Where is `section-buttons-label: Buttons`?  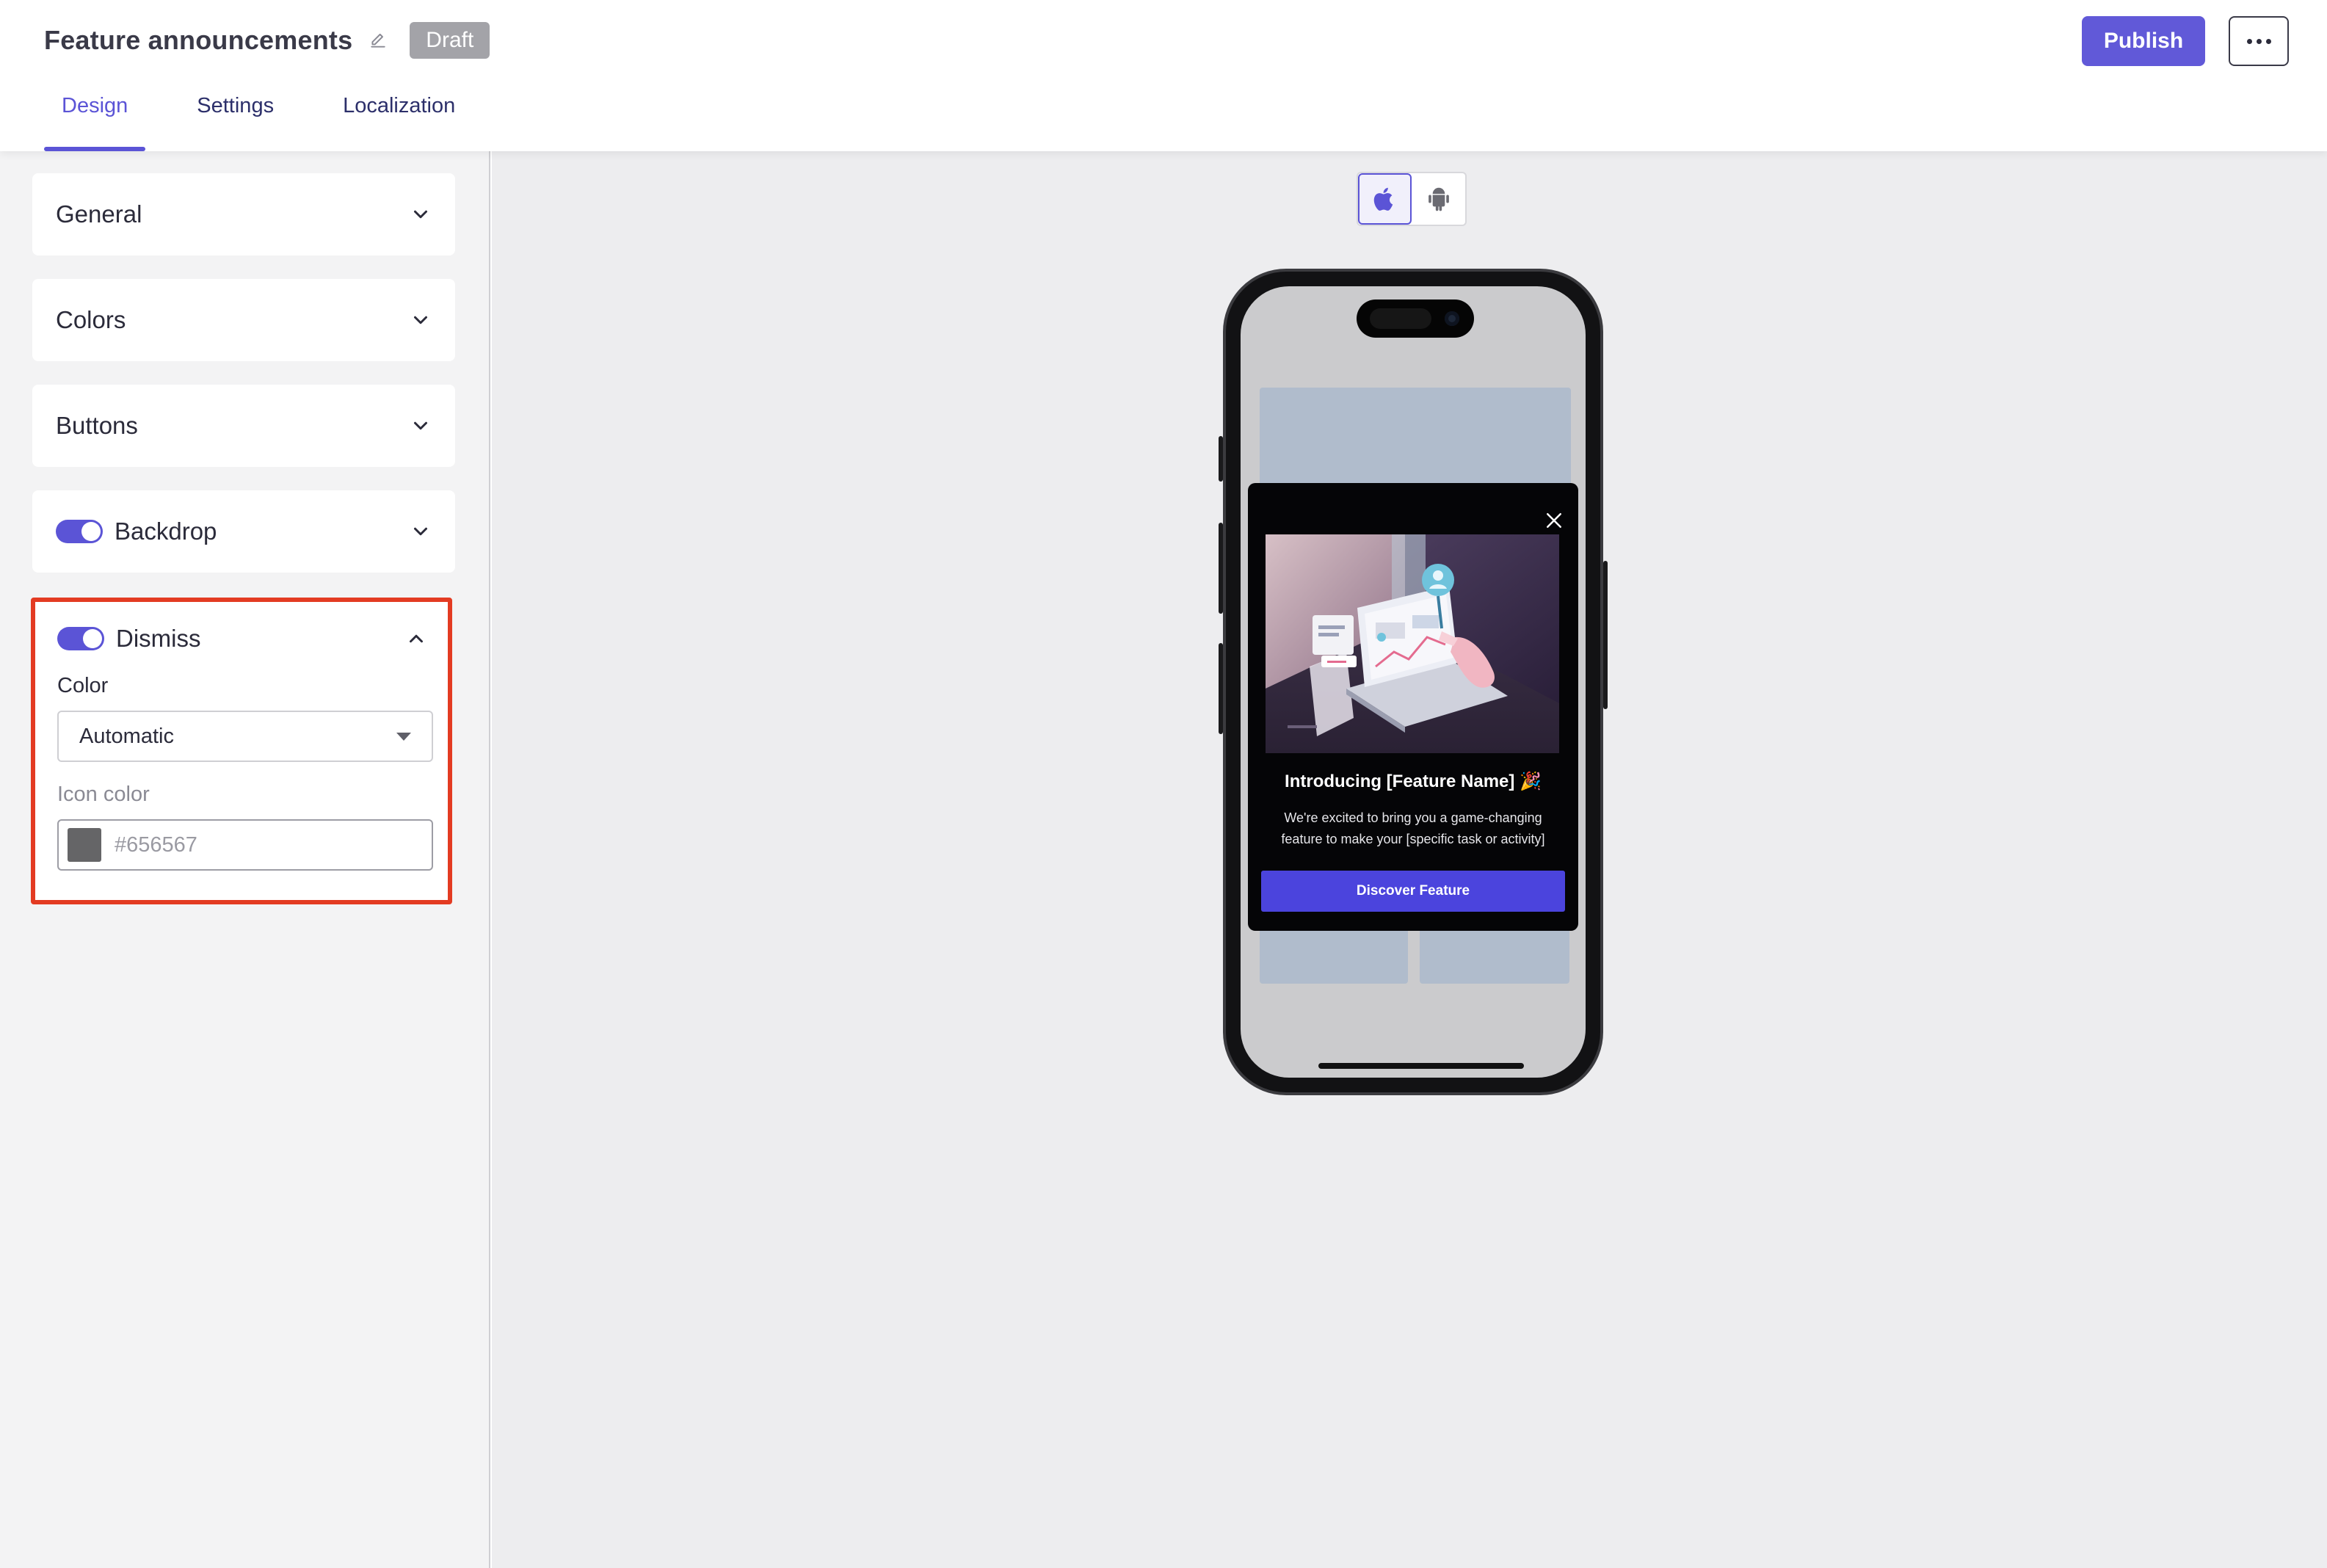 section-buttons-label: Buttons is located at coordinates (97, 425).